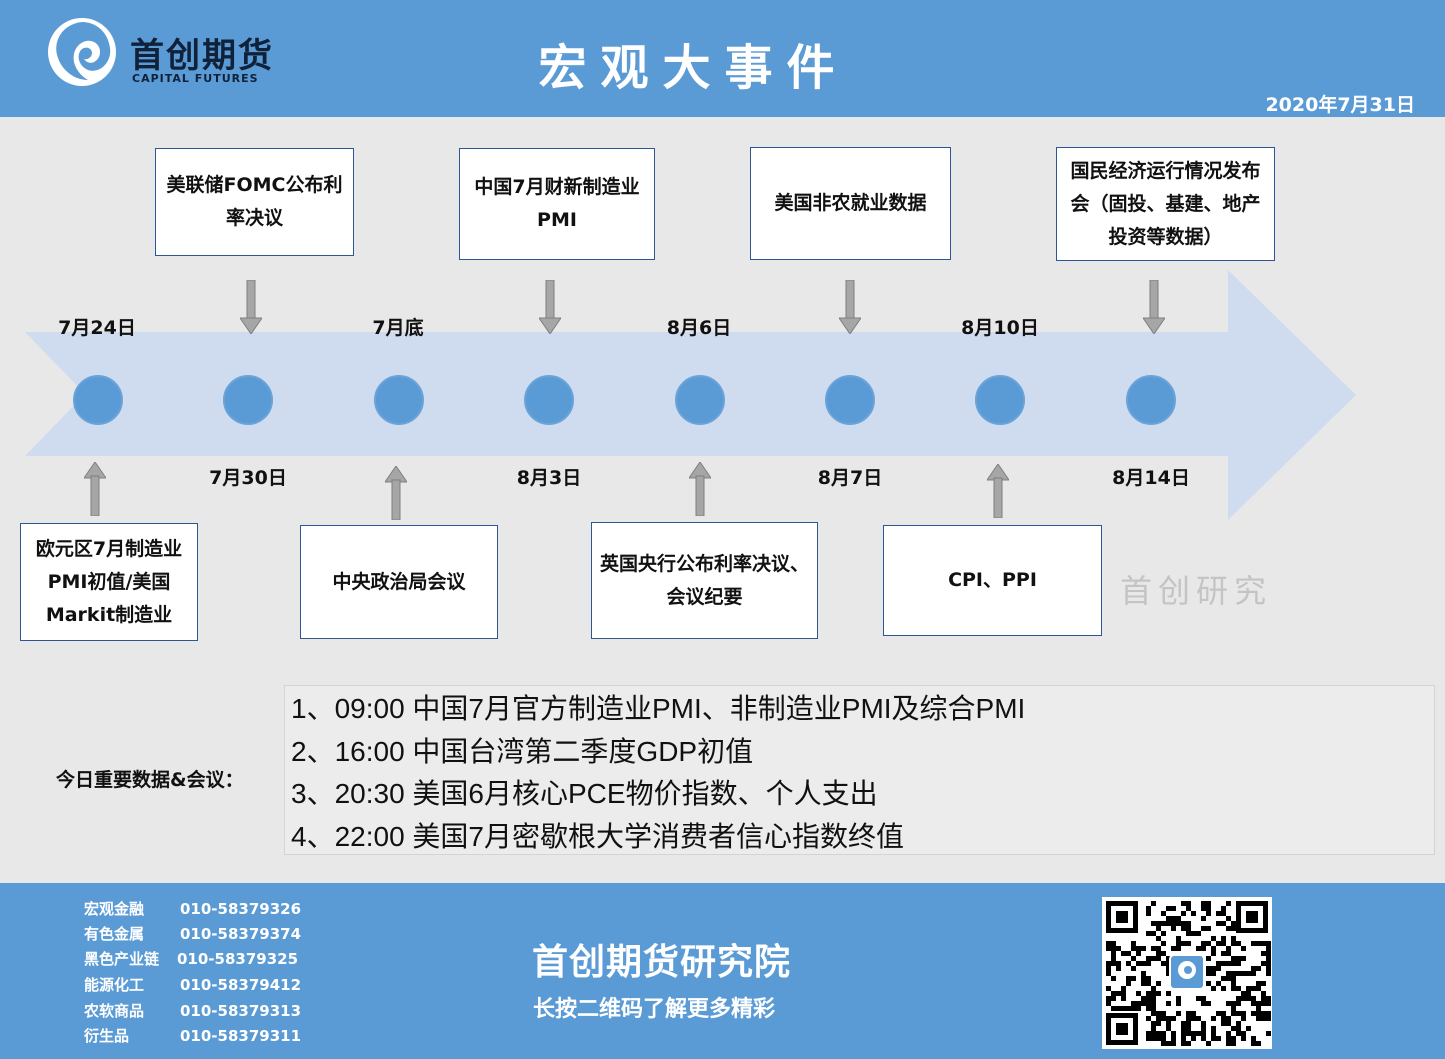 This screenshot has width=1445, height=1059. I want to click on timeline-date-3: 7月底, so click(398, 328).